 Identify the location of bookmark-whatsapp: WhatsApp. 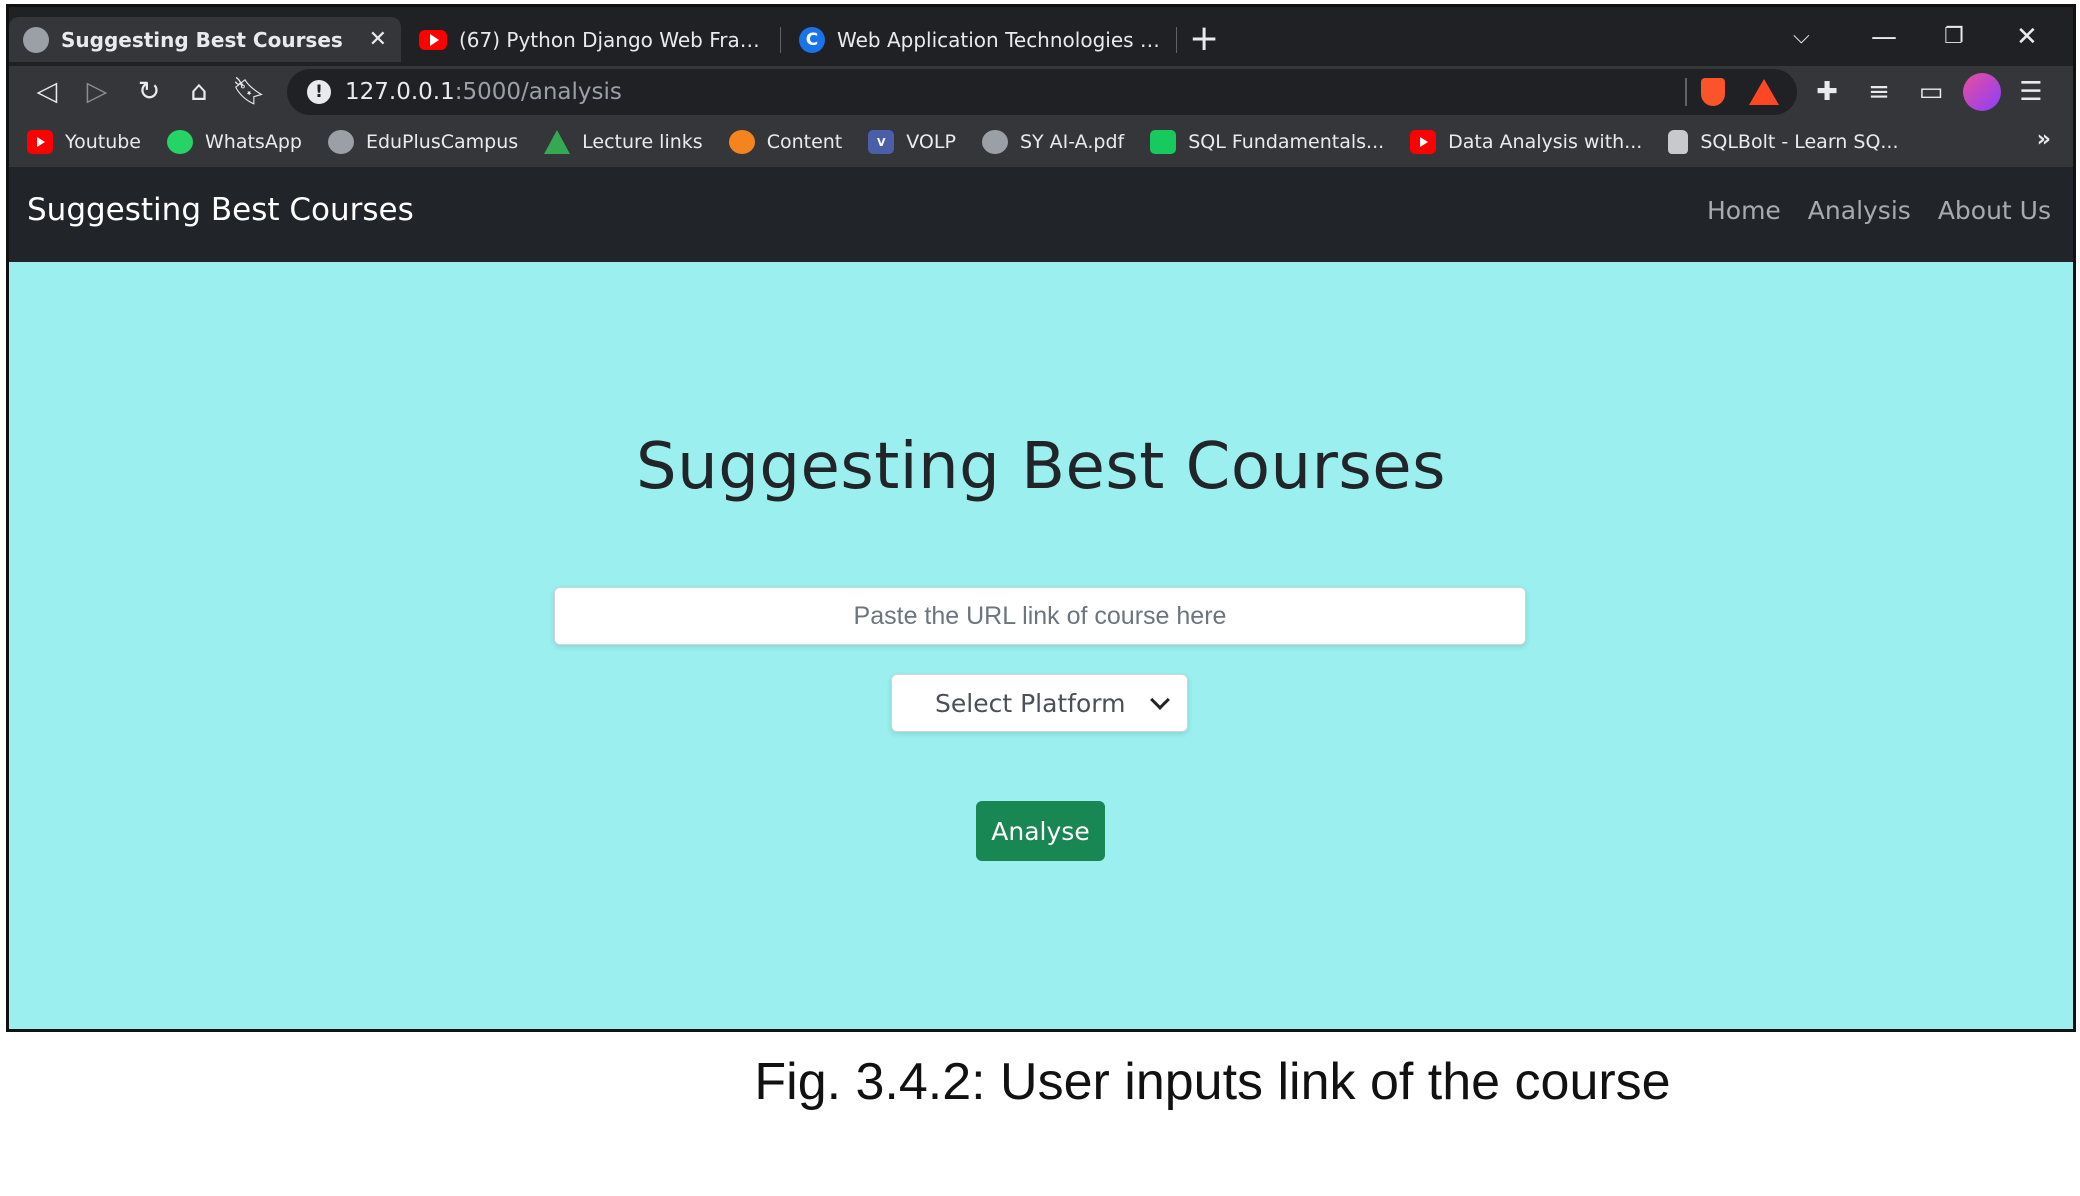
(234, 142).